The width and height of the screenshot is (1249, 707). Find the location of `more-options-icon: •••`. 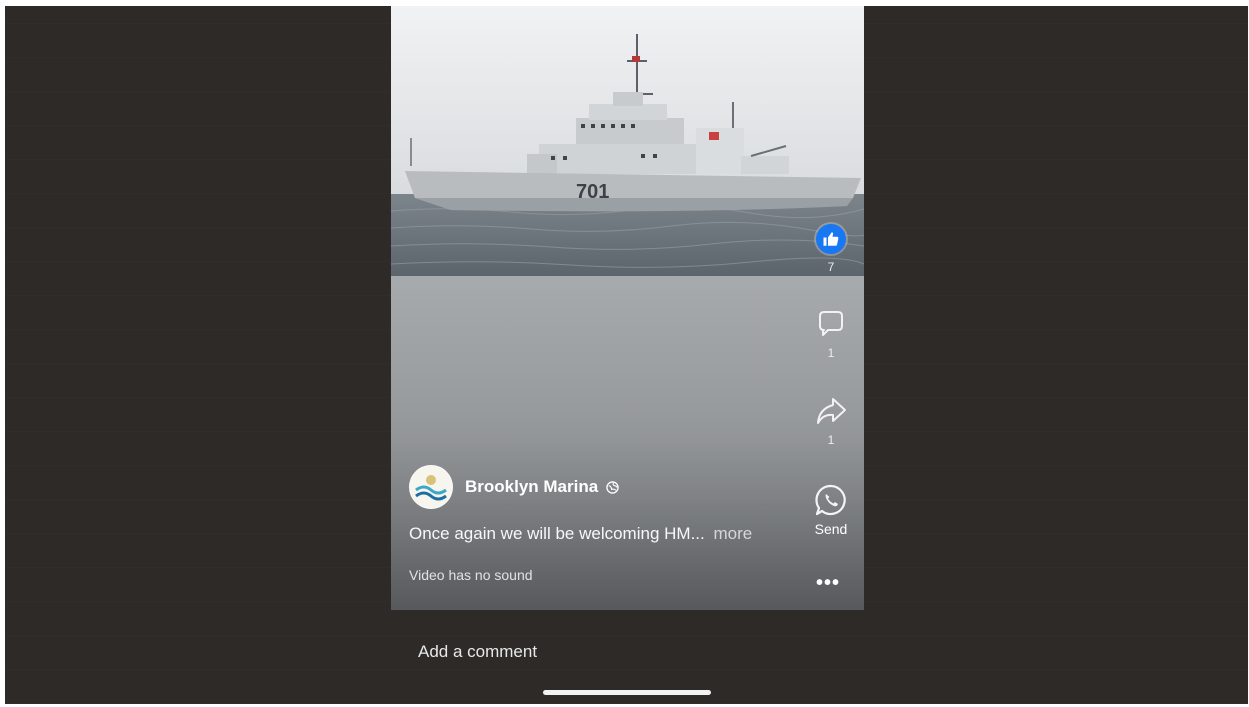

more-options-icon: ••• is located at coordinates (828, 583).